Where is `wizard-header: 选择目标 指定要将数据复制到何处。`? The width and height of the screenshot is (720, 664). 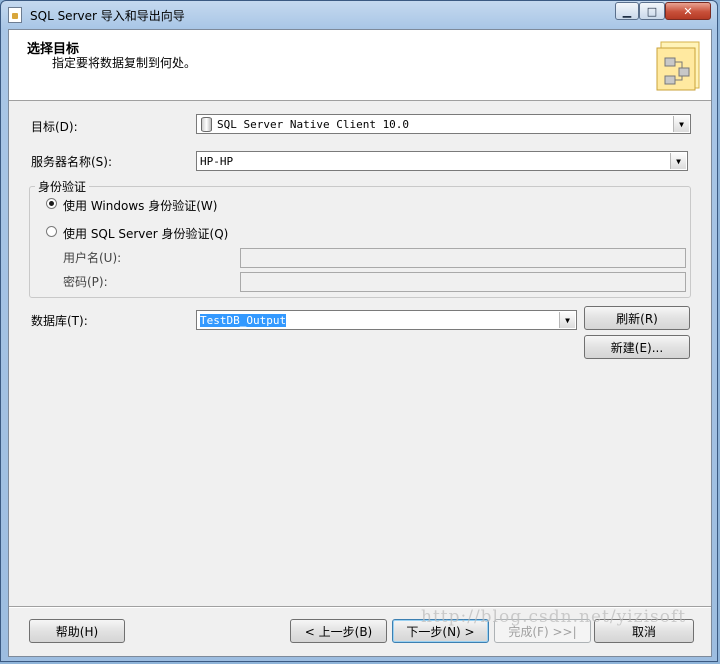 wizard-header: 选择目标 指定要将数据复制到何处。 is located at coordinates (360, 65).